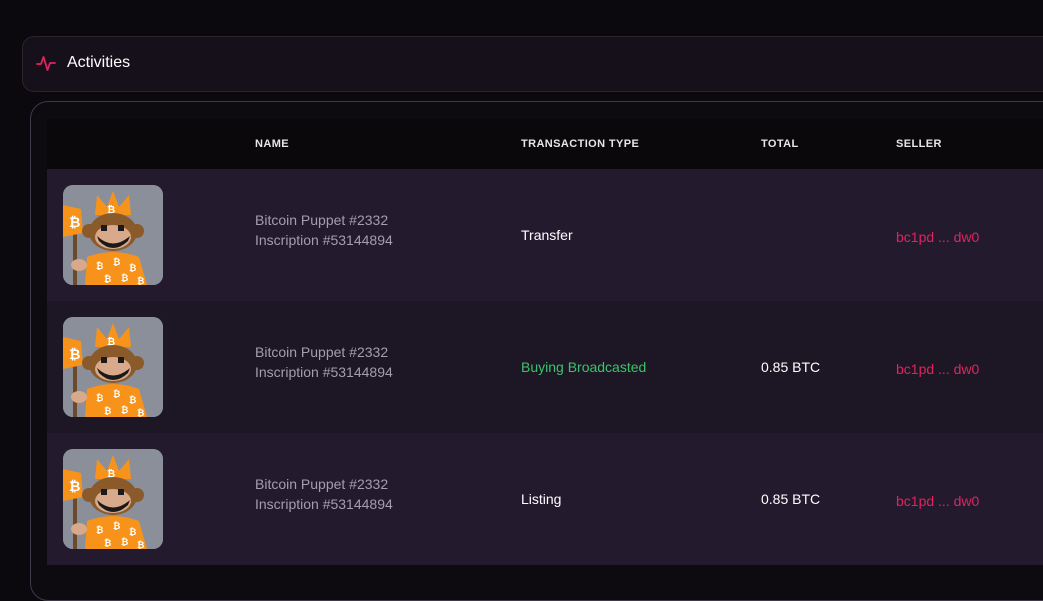 This screenshot has width=1043, height=601. Describe the element at coordinates (584, 367) in the screenshot. I see `transaction-type: Buying Broadcasted` at that location.